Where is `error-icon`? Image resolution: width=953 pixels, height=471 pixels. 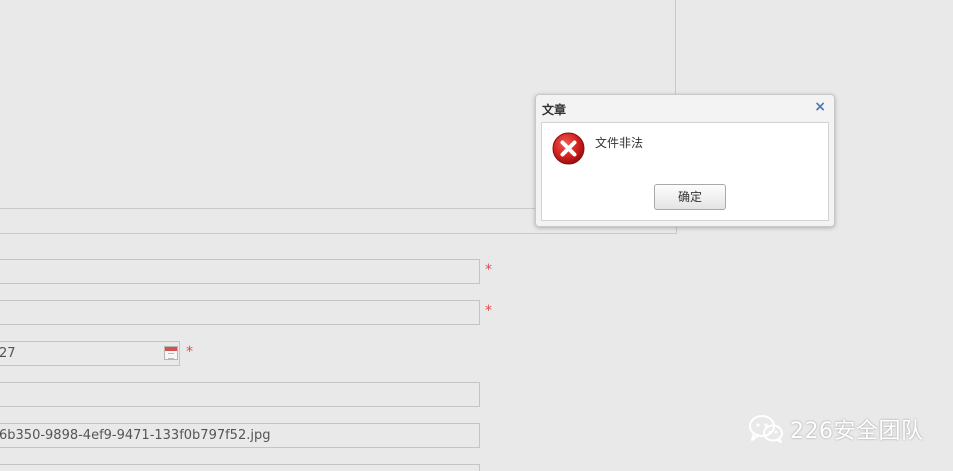 error-icon is located at coordinates (568, 148).